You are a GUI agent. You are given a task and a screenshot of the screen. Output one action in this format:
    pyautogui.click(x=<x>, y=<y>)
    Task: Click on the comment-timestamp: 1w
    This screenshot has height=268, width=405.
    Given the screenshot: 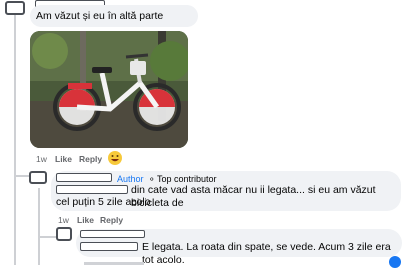 What is the action you would take?
    pyautogui.click(x=41, y=159)
    